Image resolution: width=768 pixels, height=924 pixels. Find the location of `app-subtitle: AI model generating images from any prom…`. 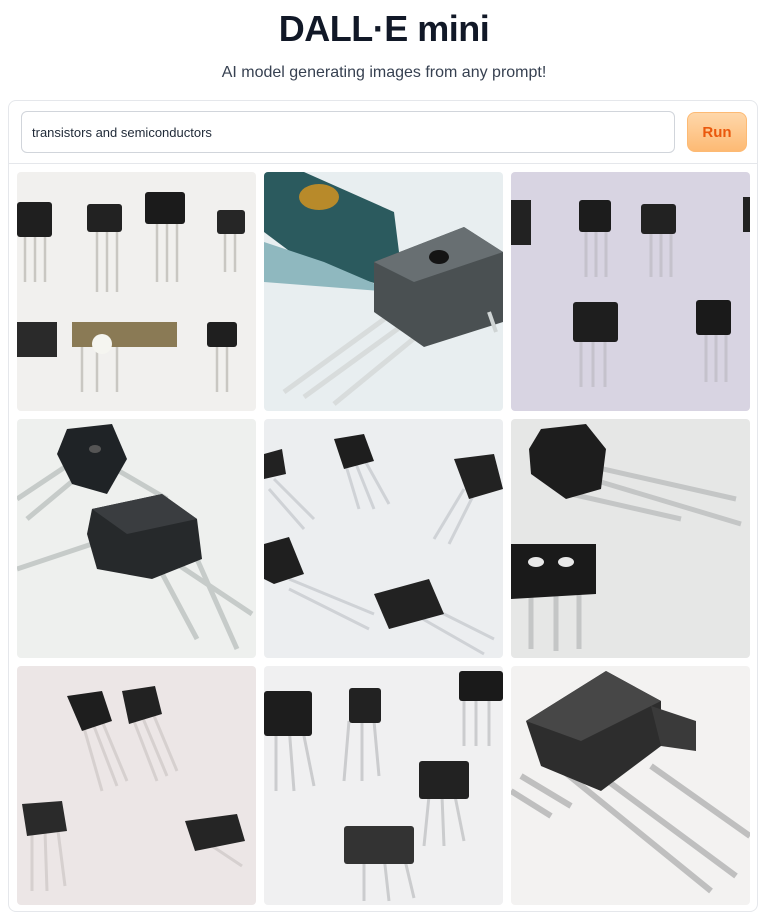

app-subtitle: AI model generating images from any prom… is located at coordinates (384, 72).